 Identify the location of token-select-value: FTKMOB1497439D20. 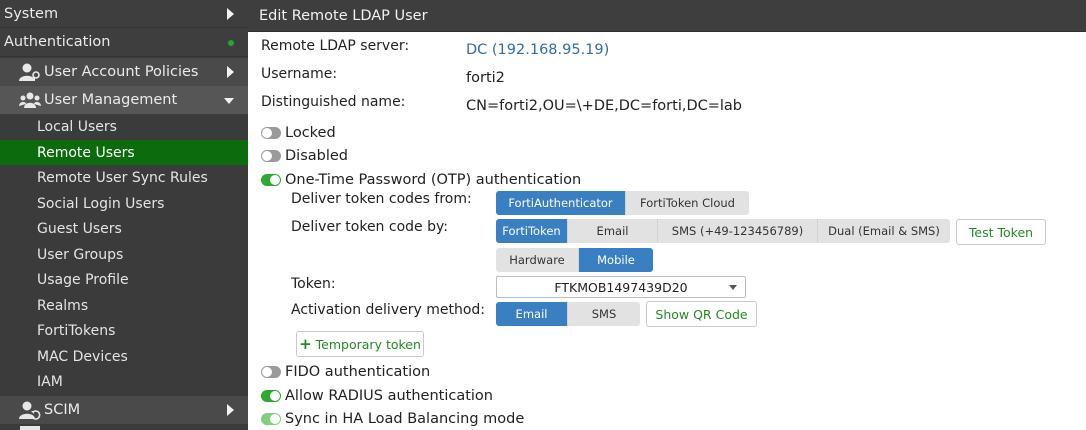
(621, 287).